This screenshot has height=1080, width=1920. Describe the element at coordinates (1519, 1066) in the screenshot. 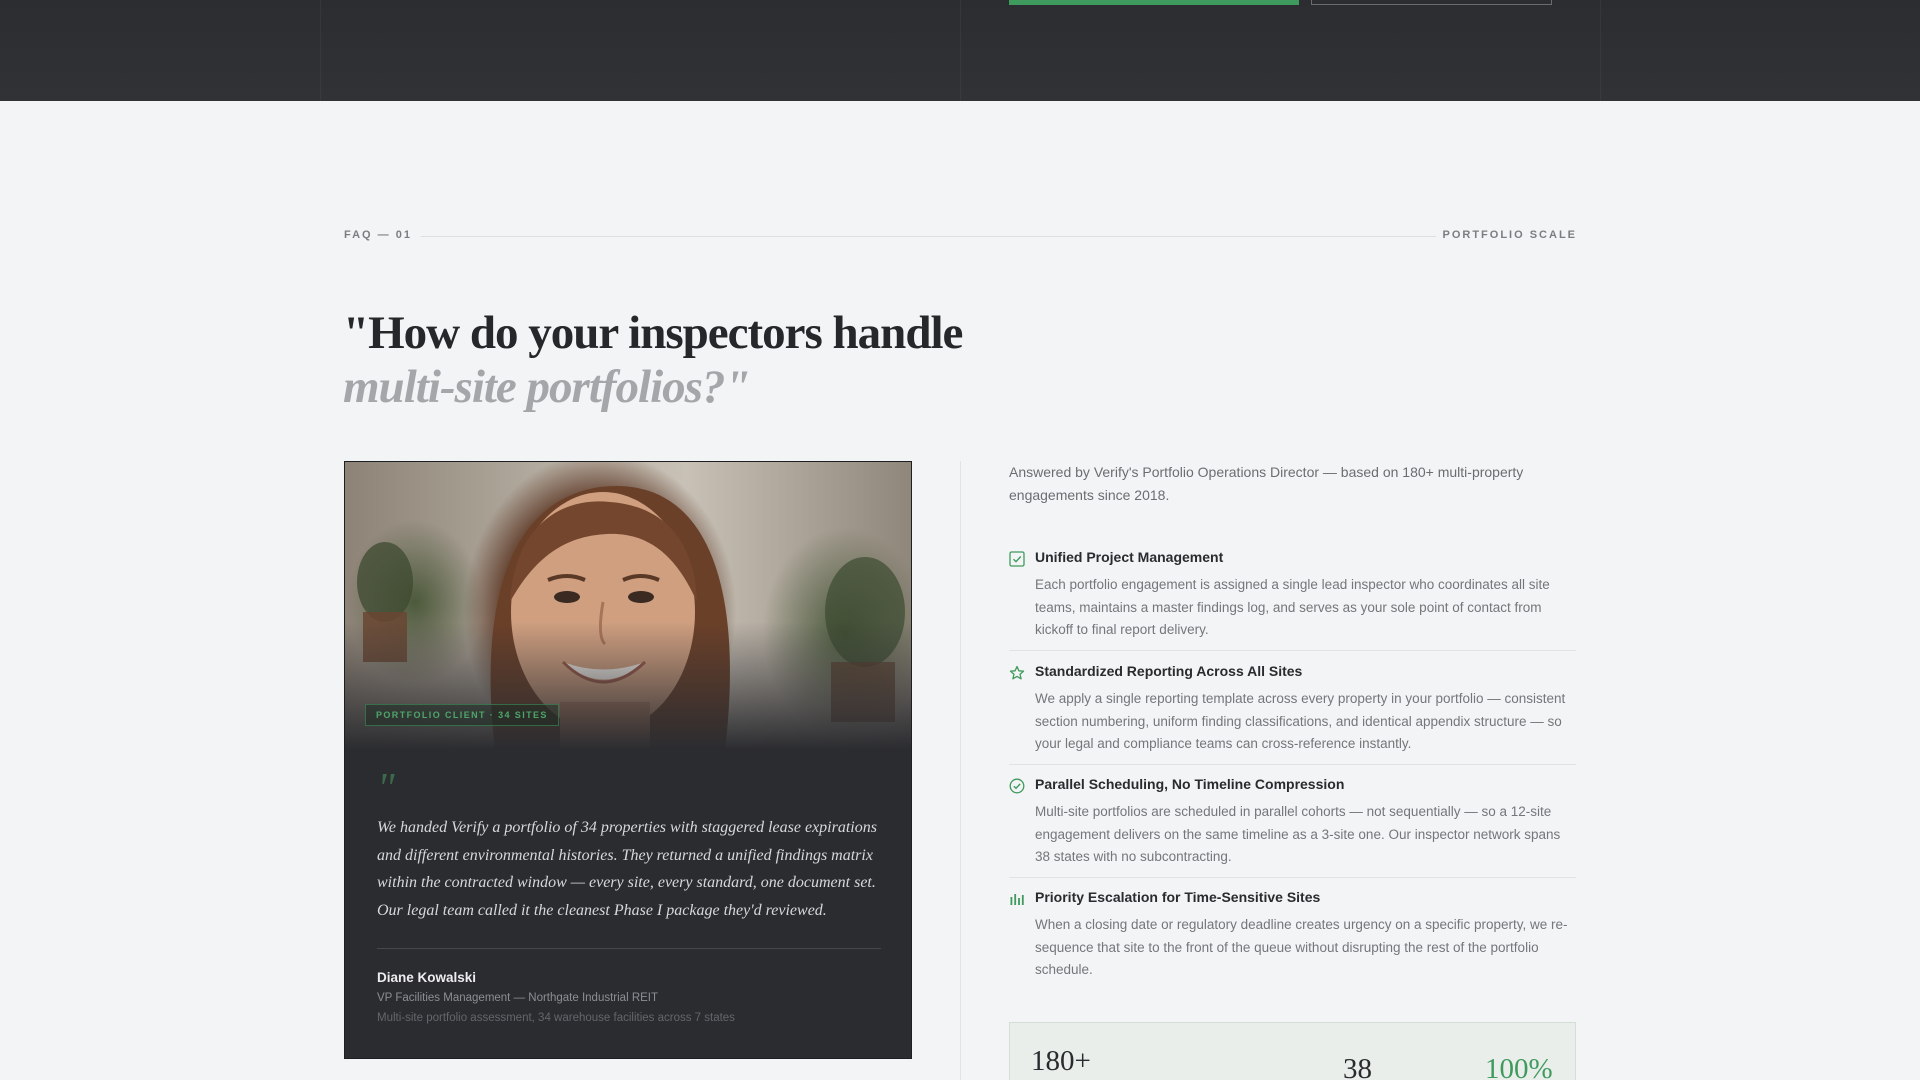

I see `stat-percentage: 100%` at that location.